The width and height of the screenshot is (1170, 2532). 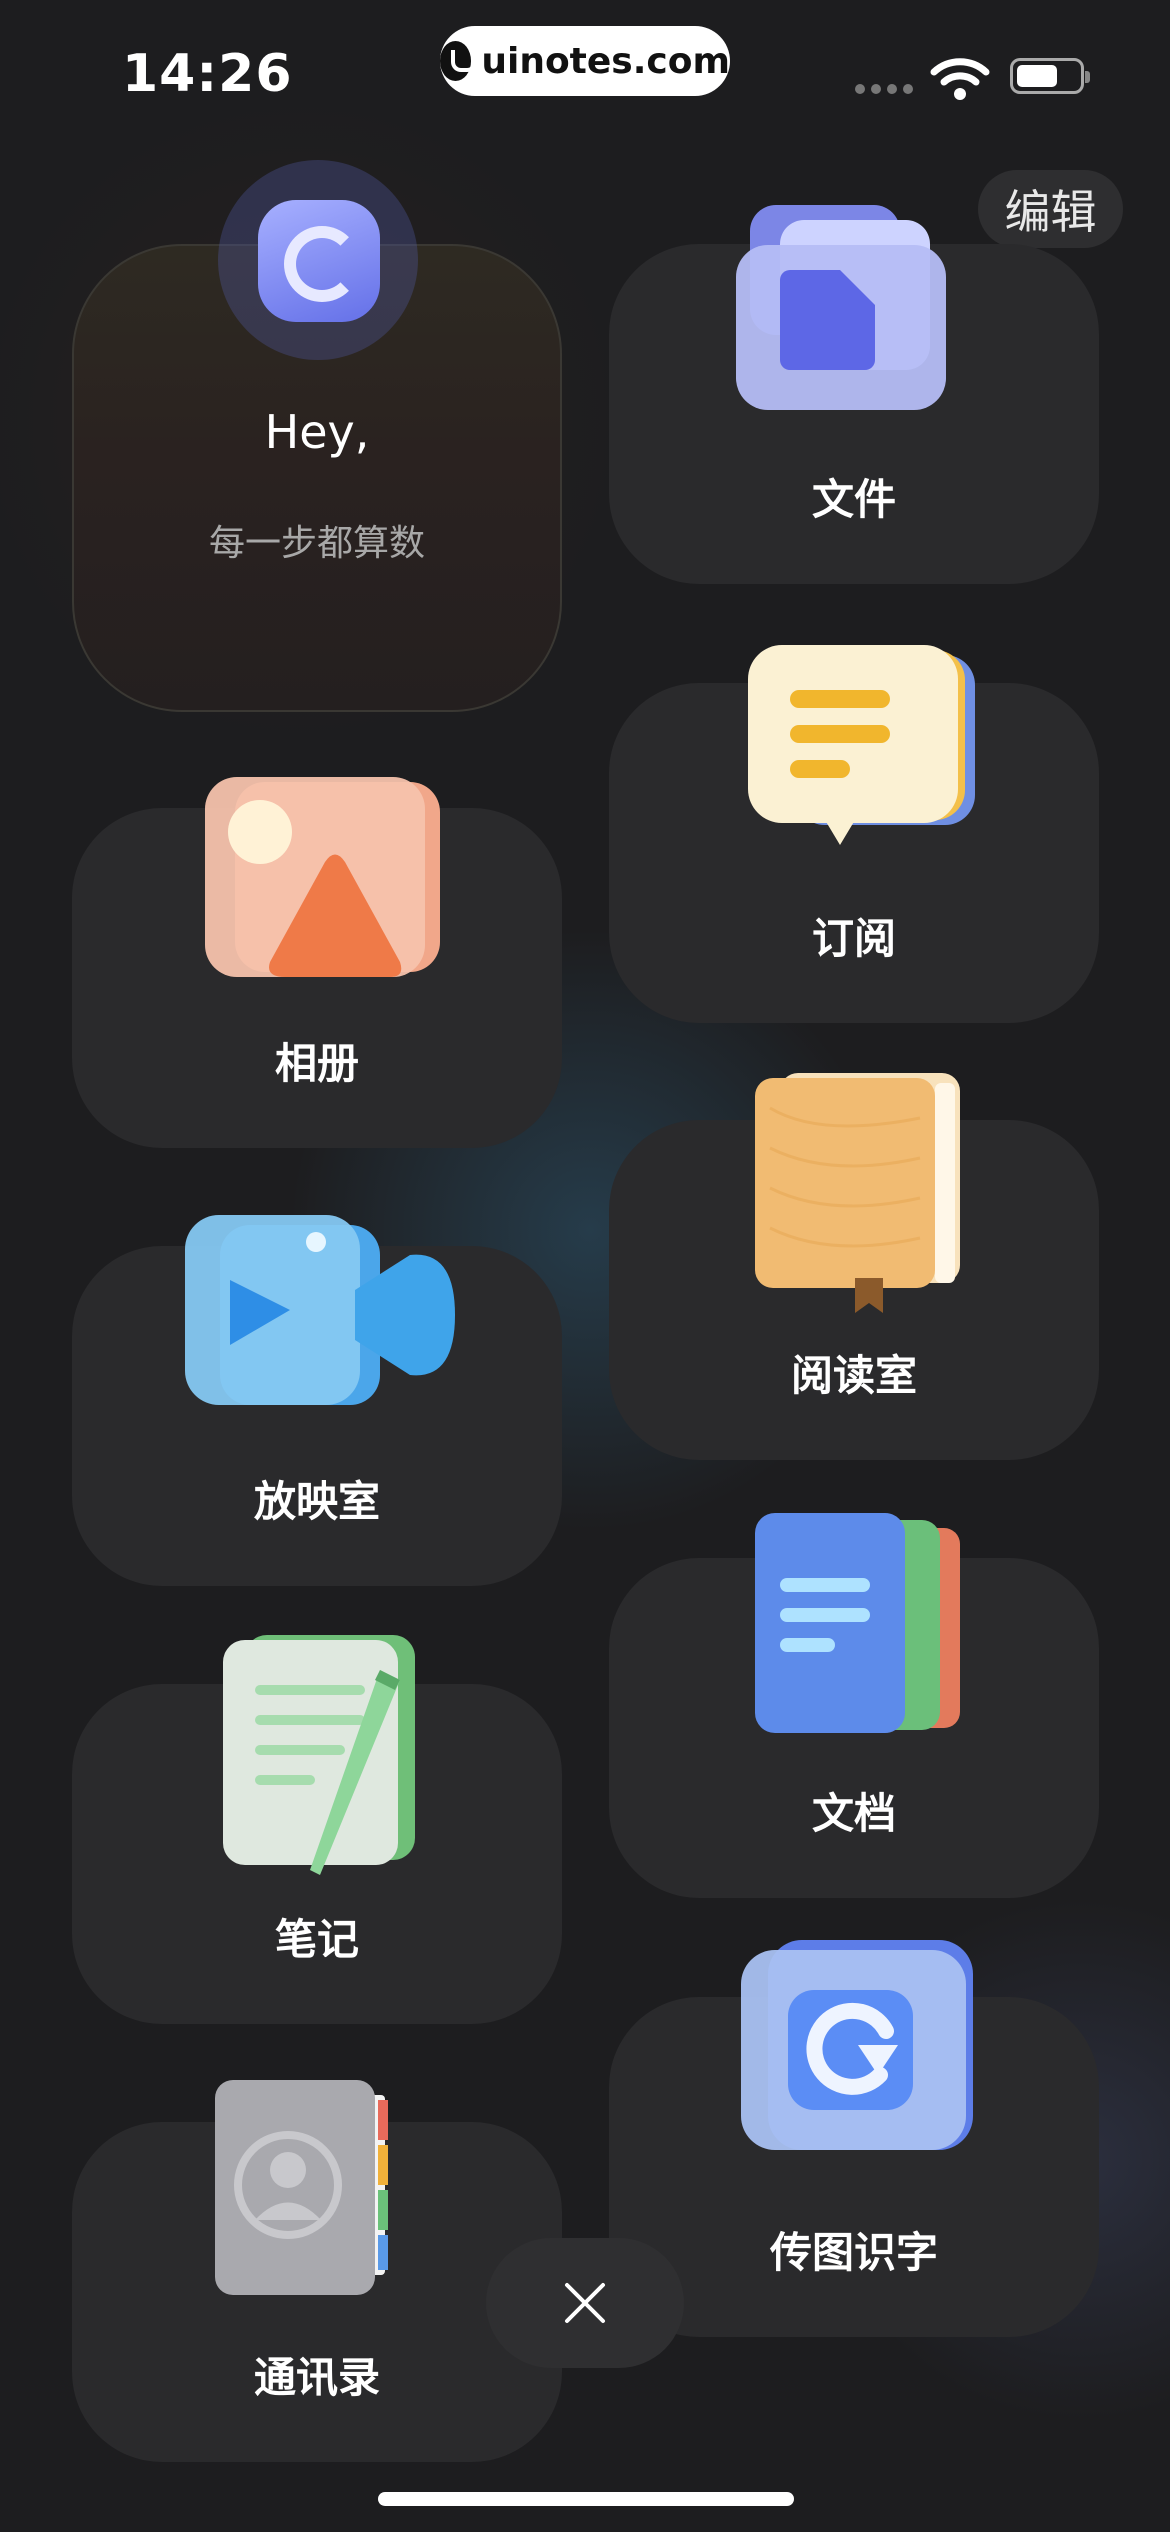 I want to click on book-icon, so click(x=857, y=1193).